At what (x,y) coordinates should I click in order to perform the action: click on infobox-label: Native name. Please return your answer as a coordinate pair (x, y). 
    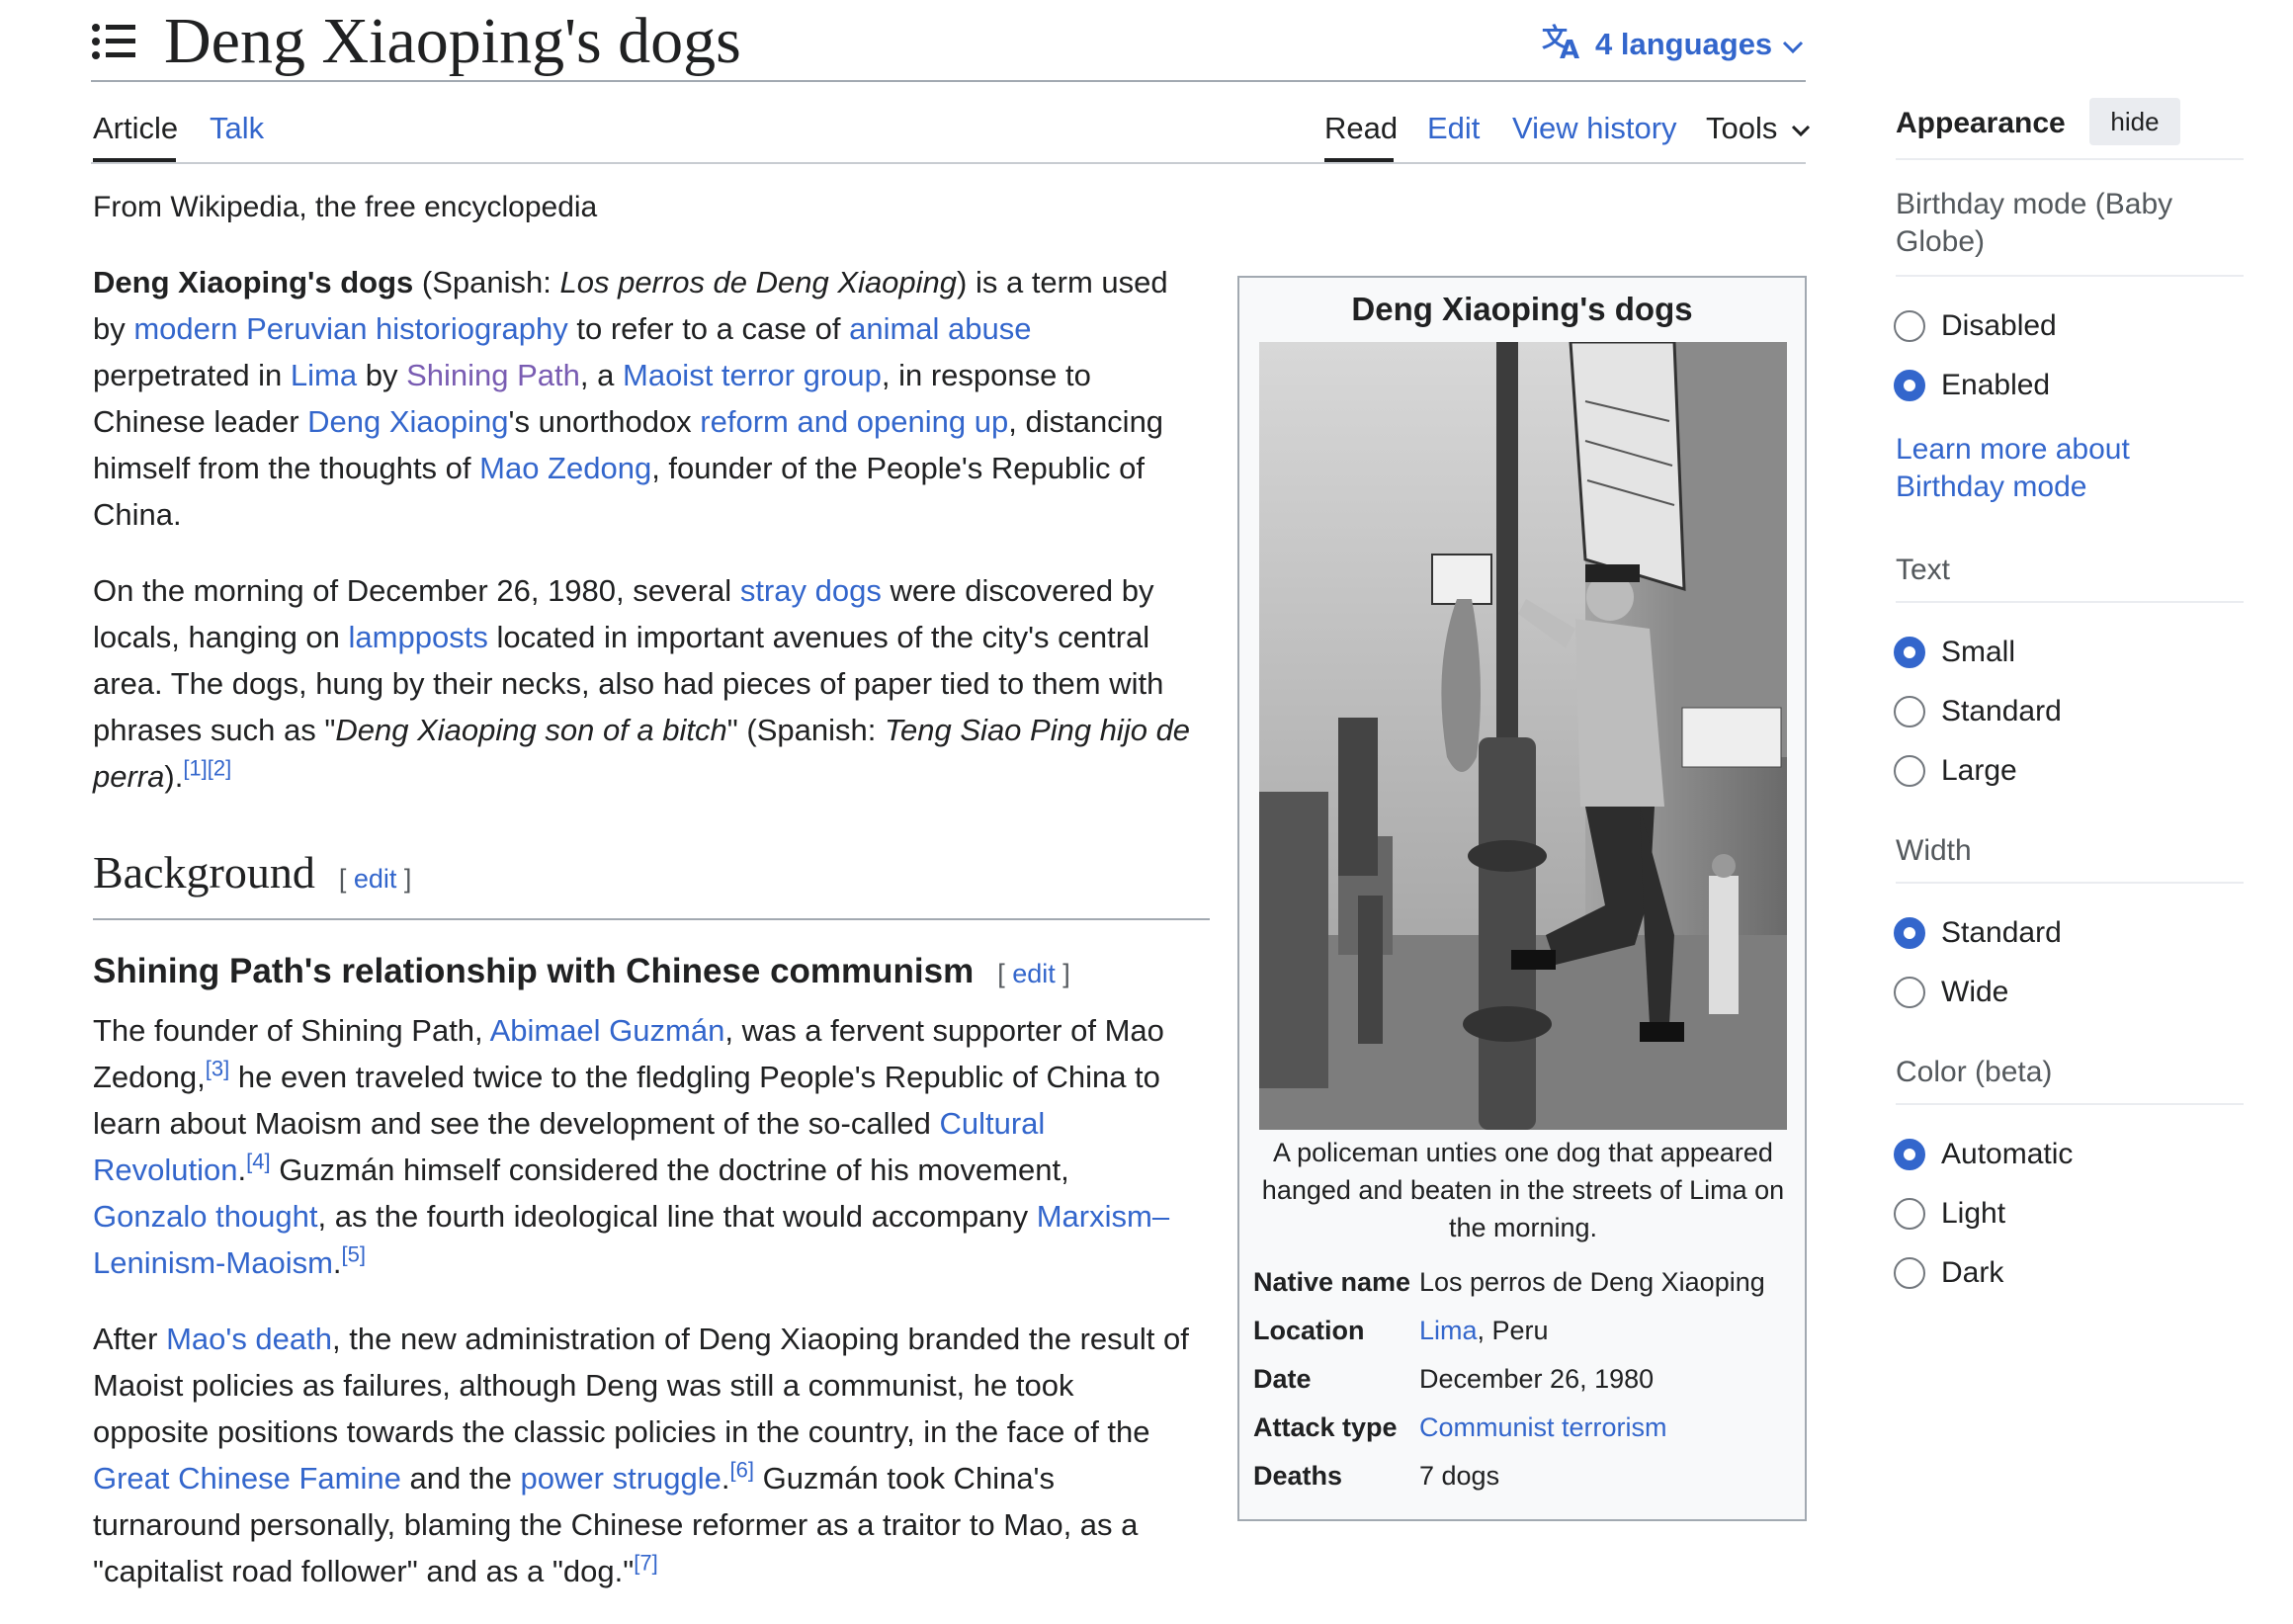
    Looking at the image, I should click on (1332, 1282).